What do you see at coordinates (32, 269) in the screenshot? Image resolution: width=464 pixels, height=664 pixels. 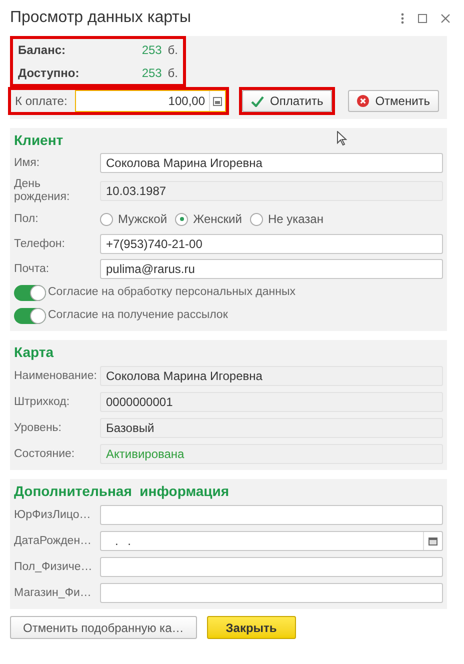 I see `field-label: Почта:` at bounding box center [32, 269].